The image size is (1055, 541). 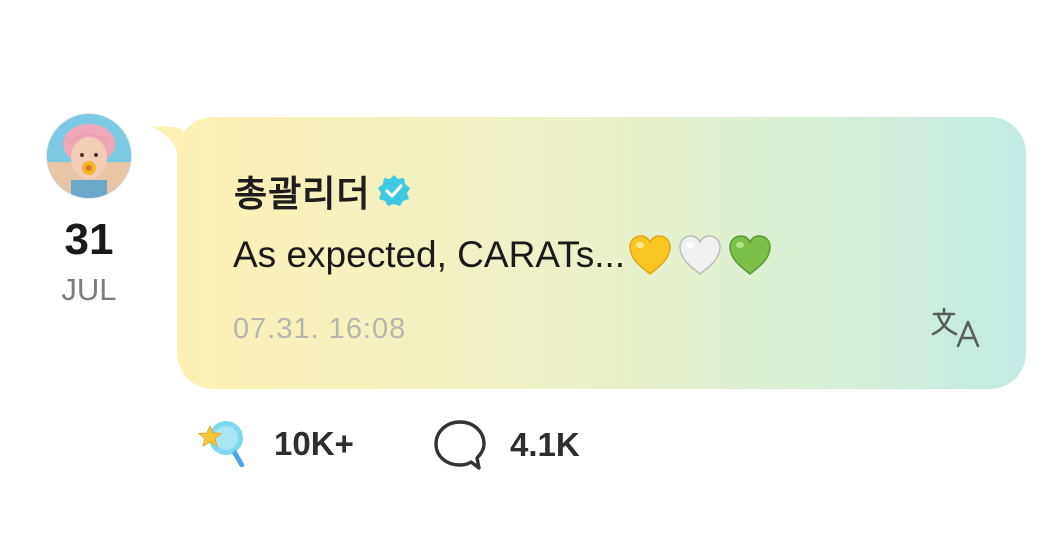 I want to click on verified-badge-icon, so click(x=394, y=190).